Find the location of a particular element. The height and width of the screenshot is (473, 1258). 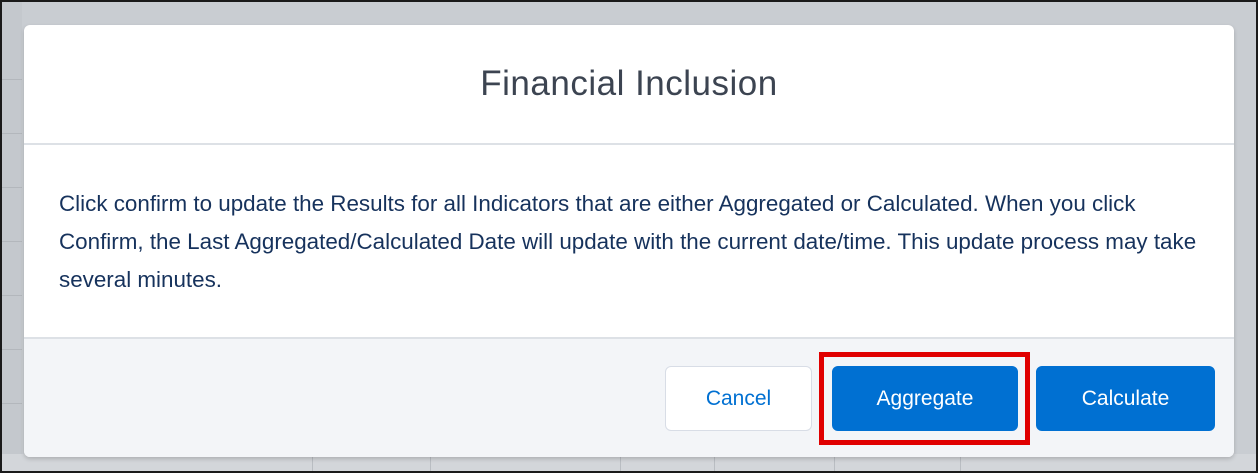

backdrop-left-edge is located at coordinates (12, 236).